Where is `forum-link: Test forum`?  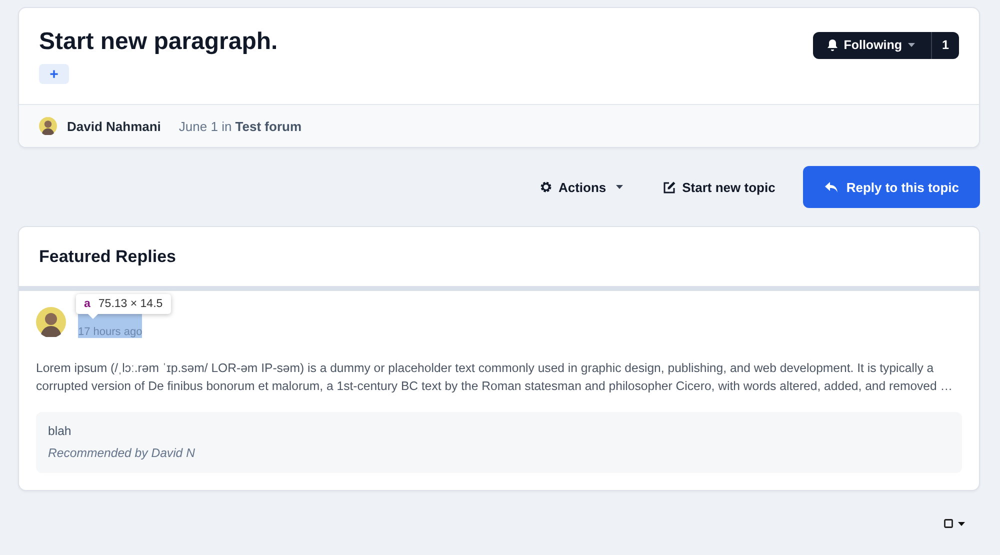
forum-link: Test forum is located at coordinates (268, 126).